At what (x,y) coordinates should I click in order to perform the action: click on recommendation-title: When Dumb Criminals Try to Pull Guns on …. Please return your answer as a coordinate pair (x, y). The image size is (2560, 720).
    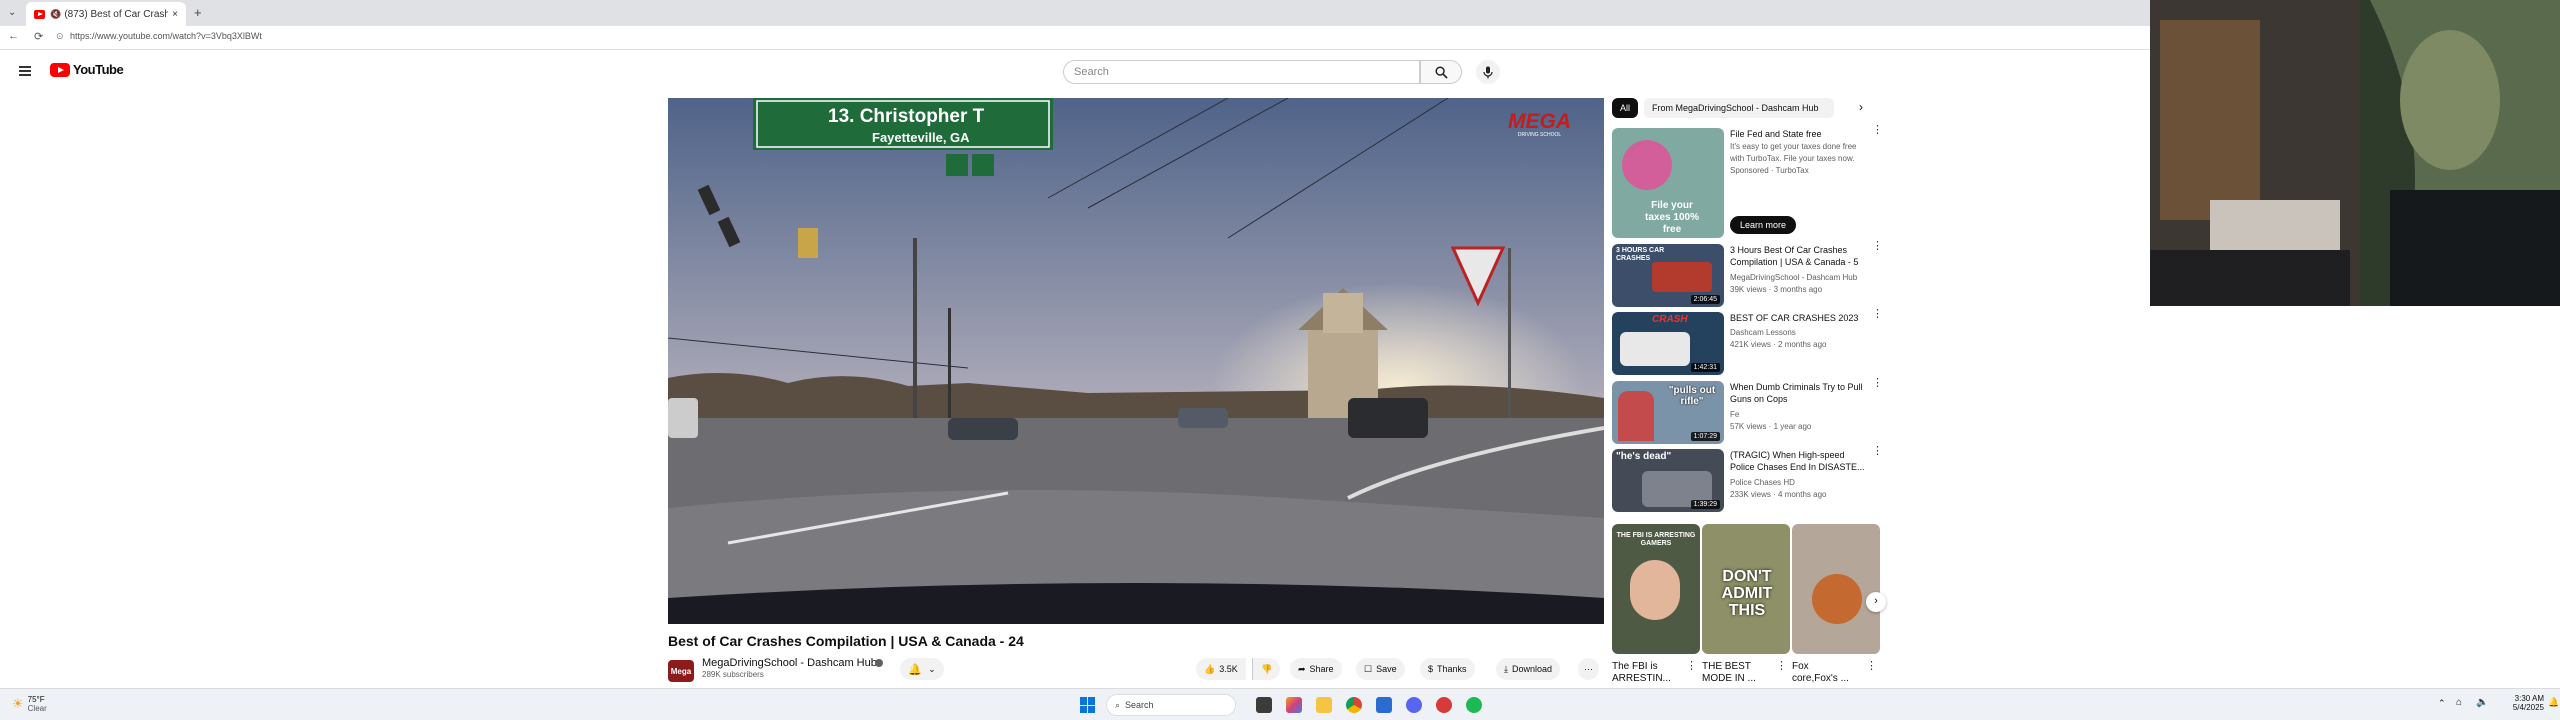
    Looking at the image, I should click on (1797, 393).